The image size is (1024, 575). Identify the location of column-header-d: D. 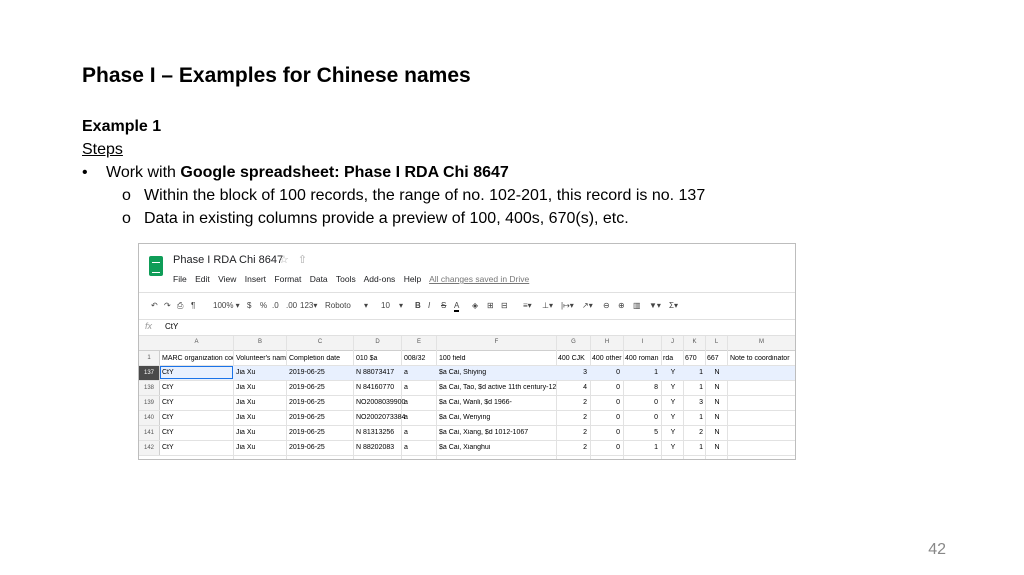
(377, 342).